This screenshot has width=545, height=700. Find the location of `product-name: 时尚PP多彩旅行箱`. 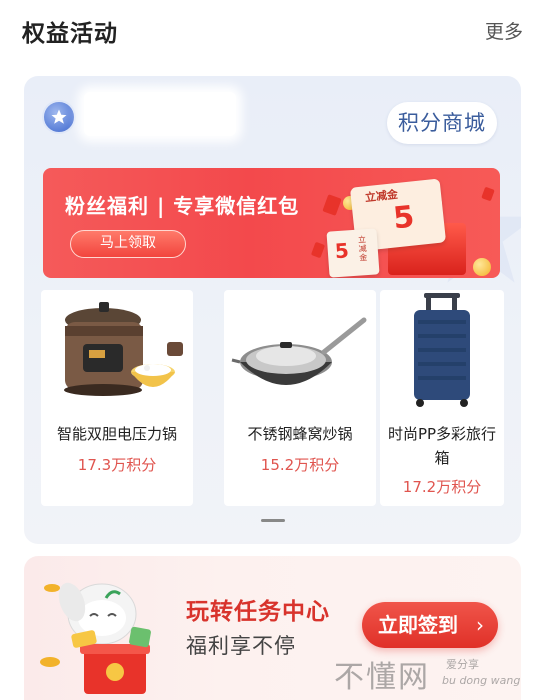

product-name: 时尚PP多彩旅行箱 is located at coordinates (442, 446).